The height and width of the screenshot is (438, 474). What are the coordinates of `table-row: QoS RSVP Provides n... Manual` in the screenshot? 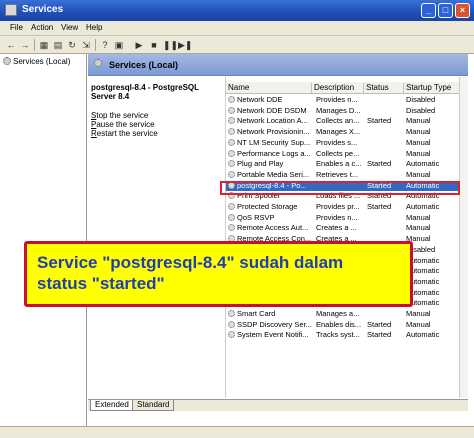 It's located at (342, 218).